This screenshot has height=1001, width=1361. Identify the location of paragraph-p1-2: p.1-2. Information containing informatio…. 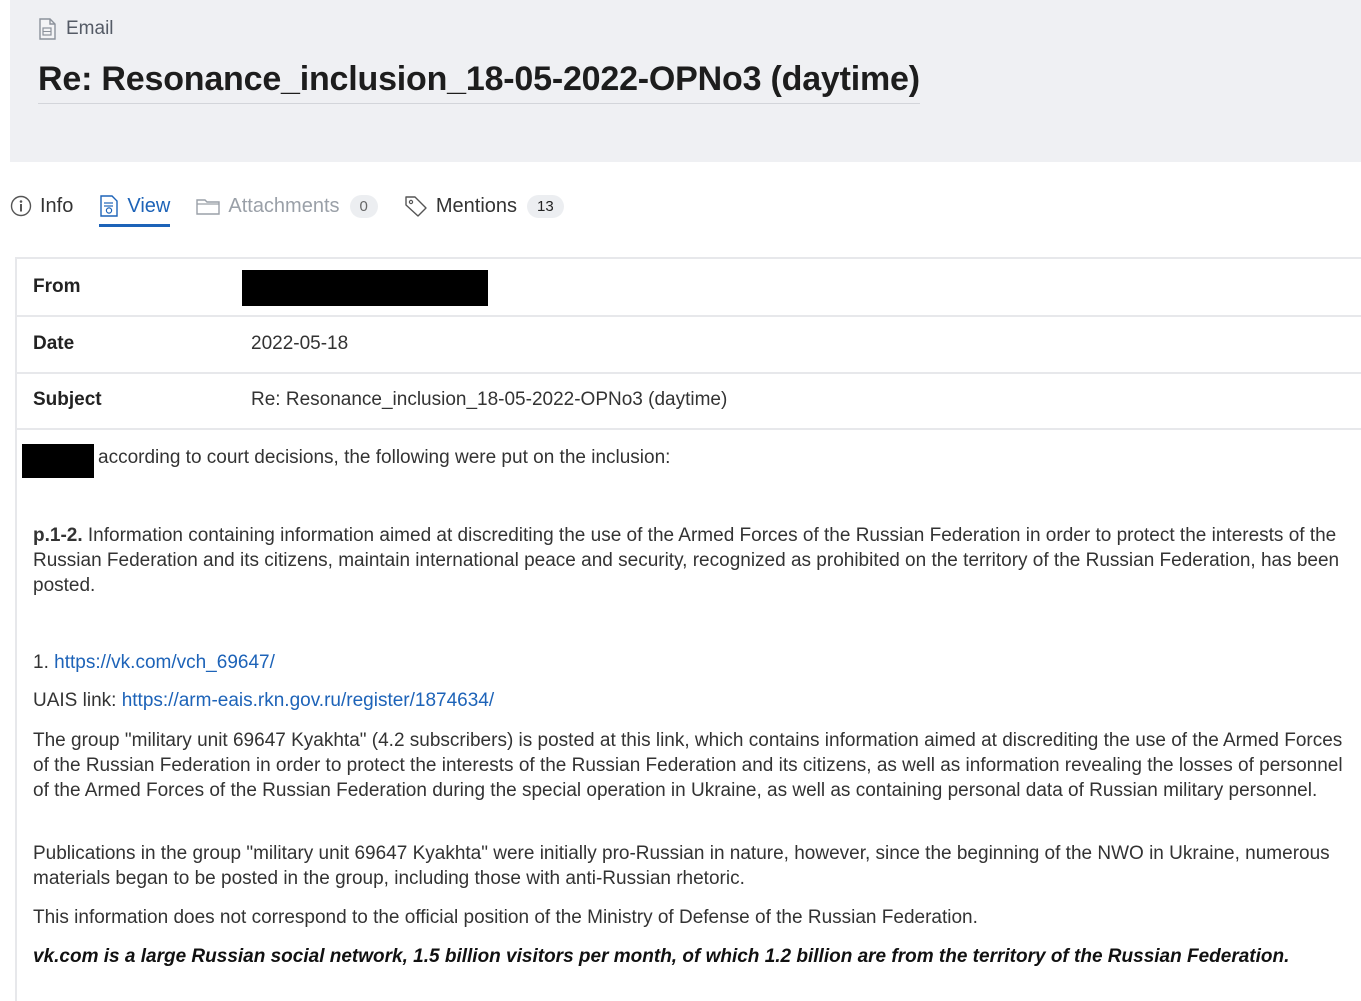
(693, 560).